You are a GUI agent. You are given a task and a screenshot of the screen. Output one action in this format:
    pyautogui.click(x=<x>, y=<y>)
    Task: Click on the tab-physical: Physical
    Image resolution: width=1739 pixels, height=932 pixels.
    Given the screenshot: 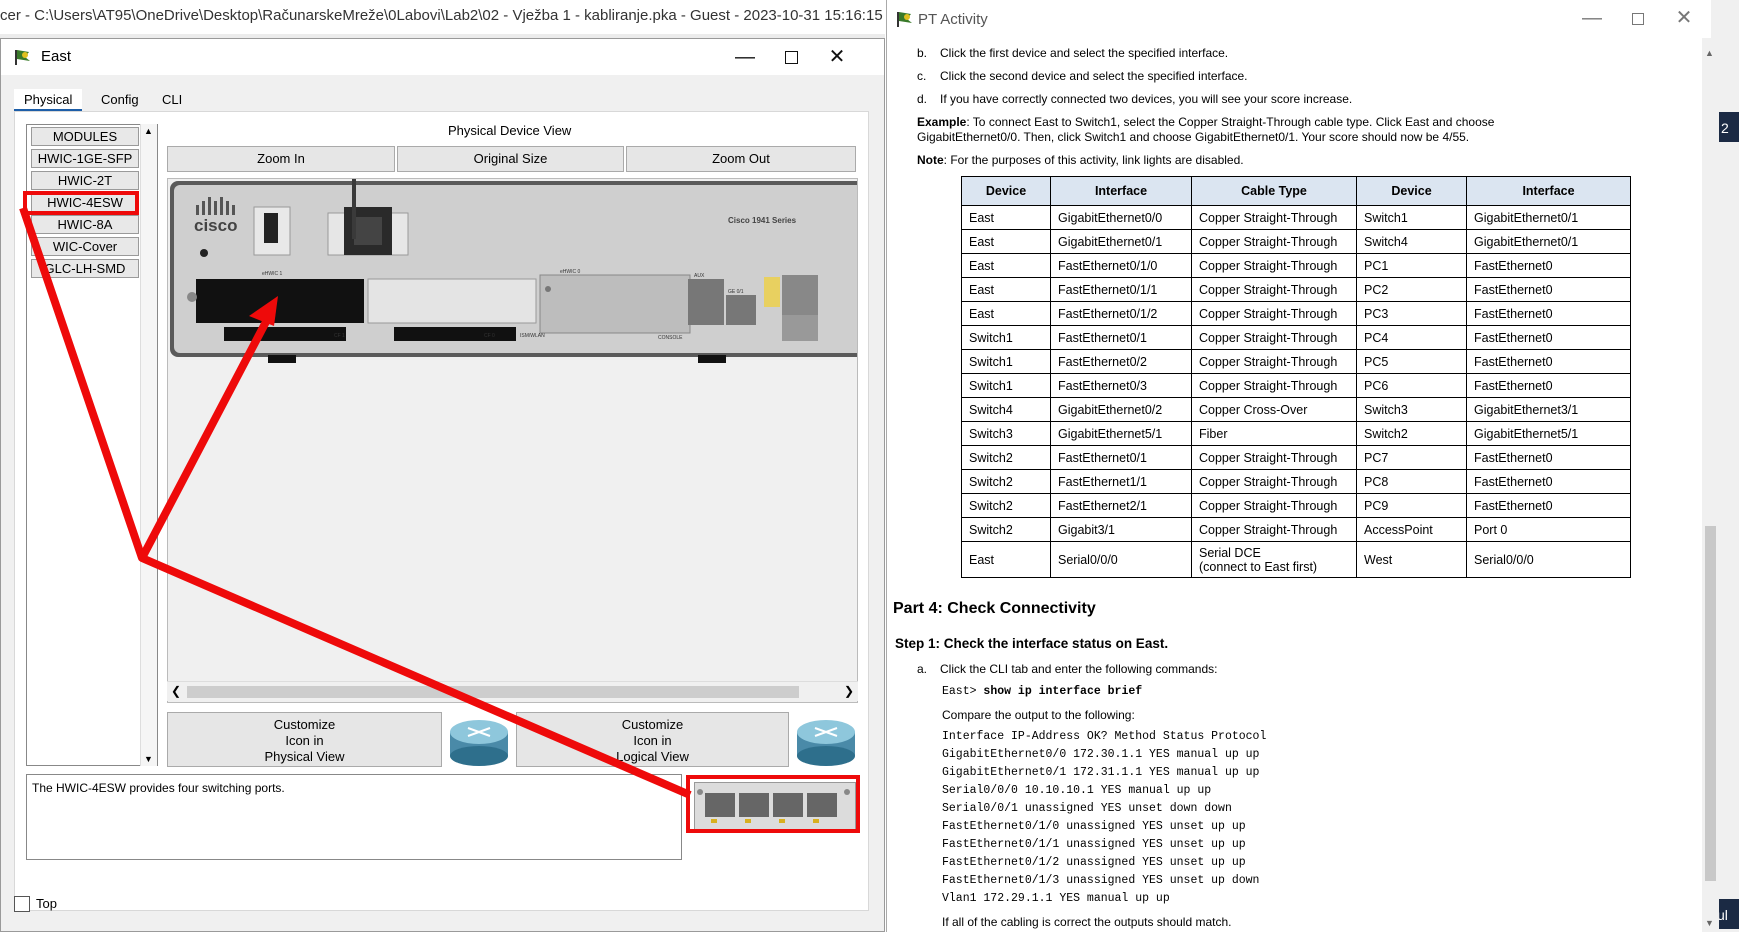 What is the action you would take?
    pyautogui.click(x=48, y=100)
    